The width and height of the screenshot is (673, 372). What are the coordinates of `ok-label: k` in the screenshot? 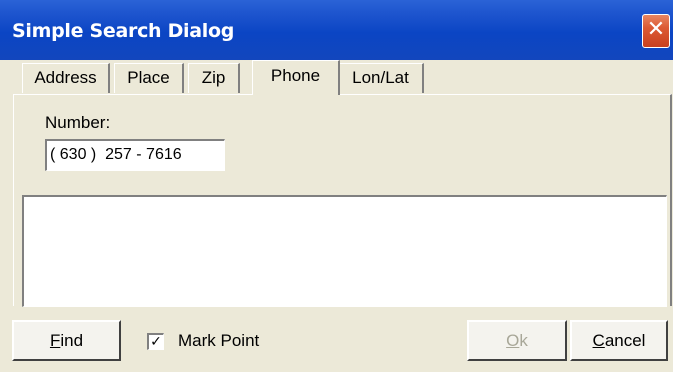 It's located at (523, 340).